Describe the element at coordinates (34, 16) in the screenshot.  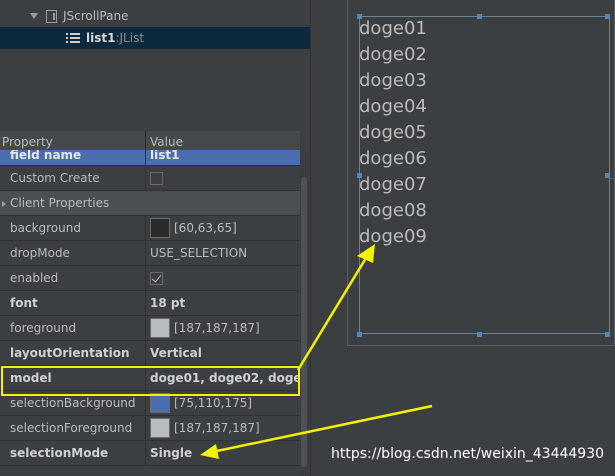
I see `expand-arrow-icon` at that location.